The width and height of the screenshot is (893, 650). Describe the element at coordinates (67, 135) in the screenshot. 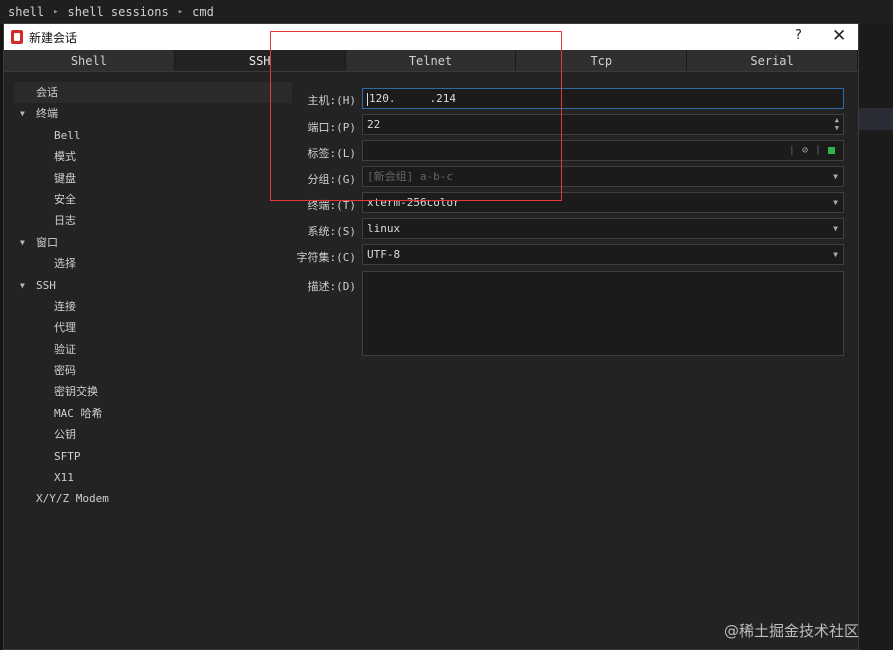

I see `tree-item-label: Bell` at that location.